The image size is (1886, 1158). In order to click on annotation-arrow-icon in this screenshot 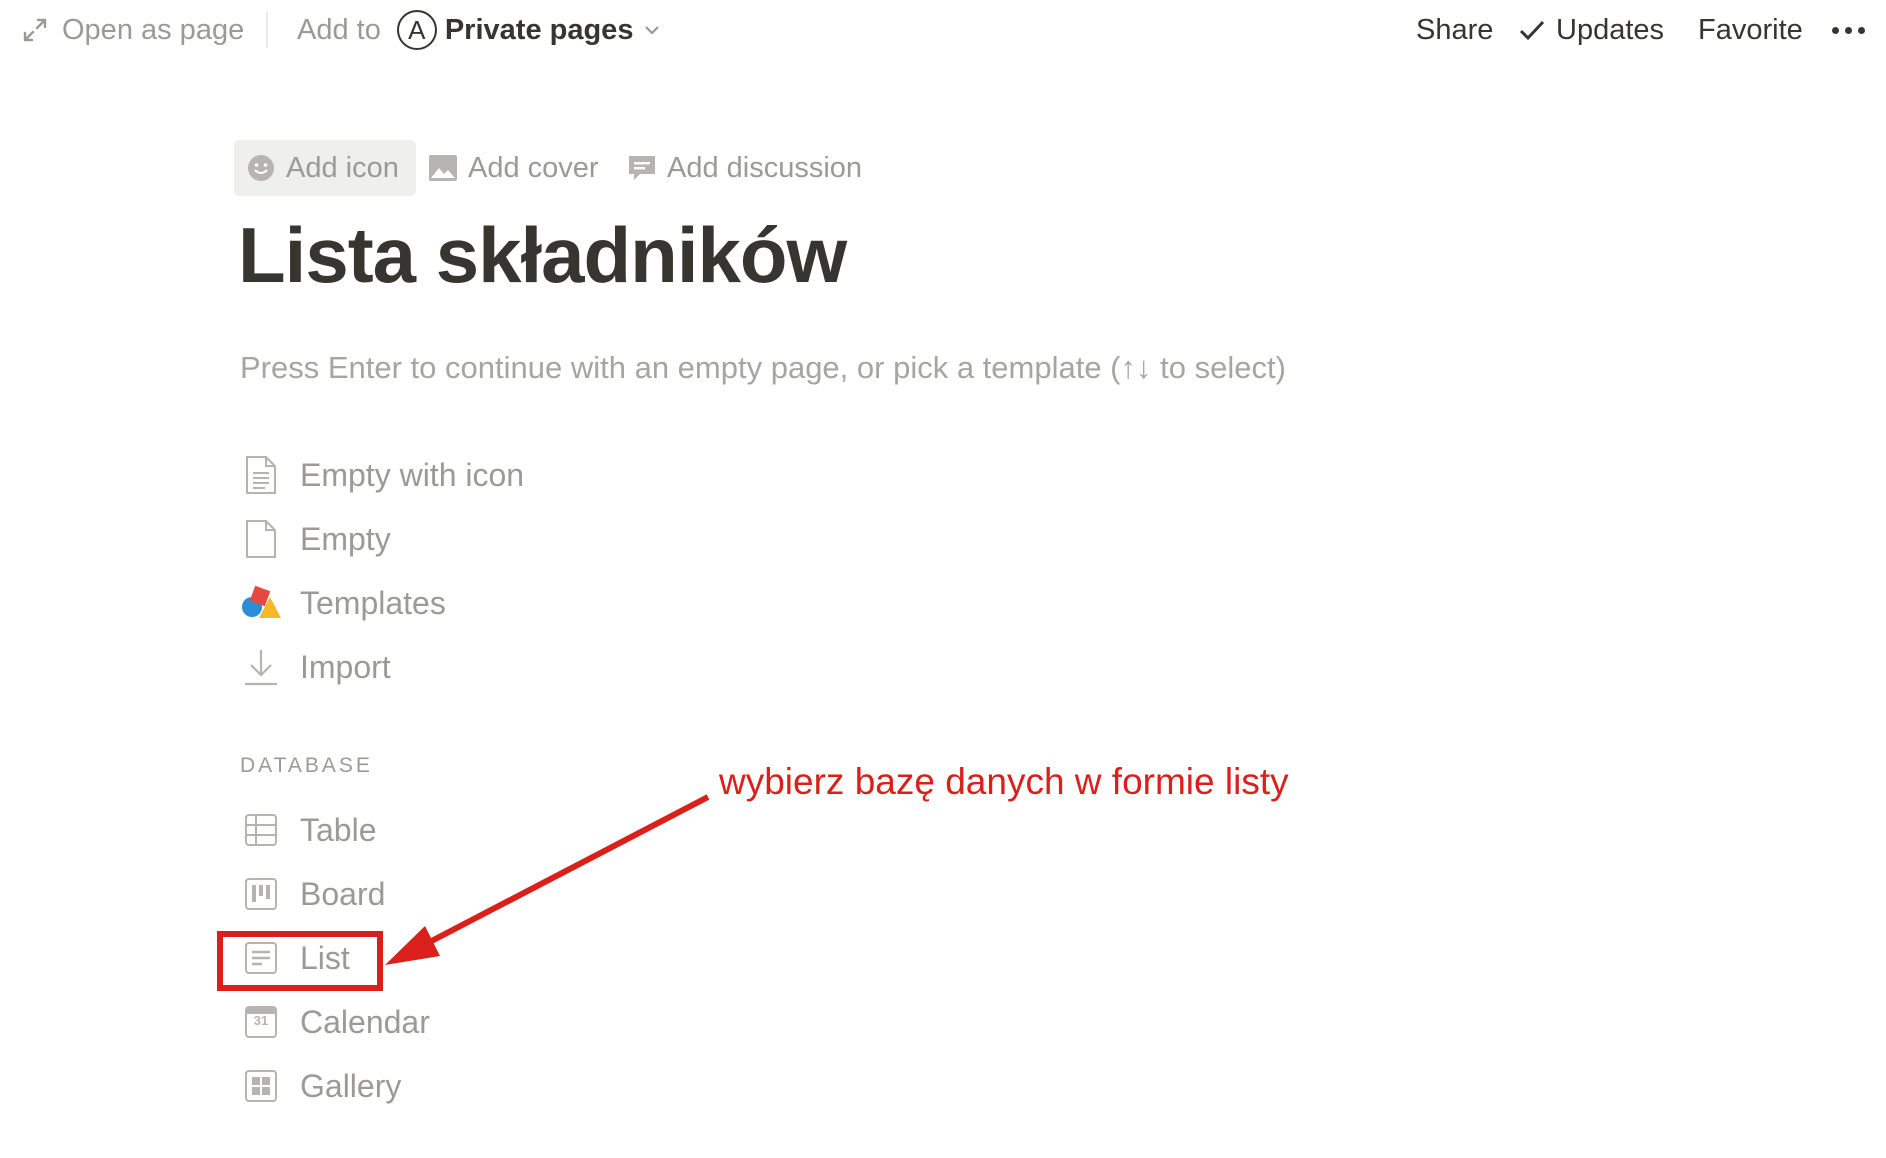, I will do `click(547, 879)`.